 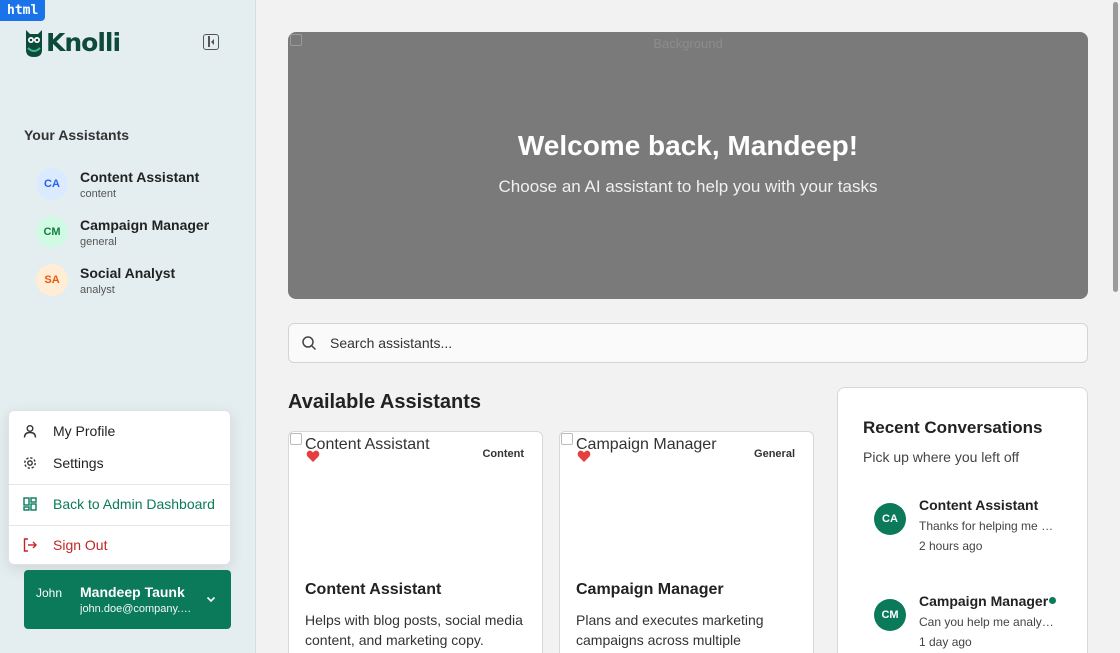 I want to click on sidebar-assistant-campaign: CM Campaign Manager general, so click(x=122, y=232).